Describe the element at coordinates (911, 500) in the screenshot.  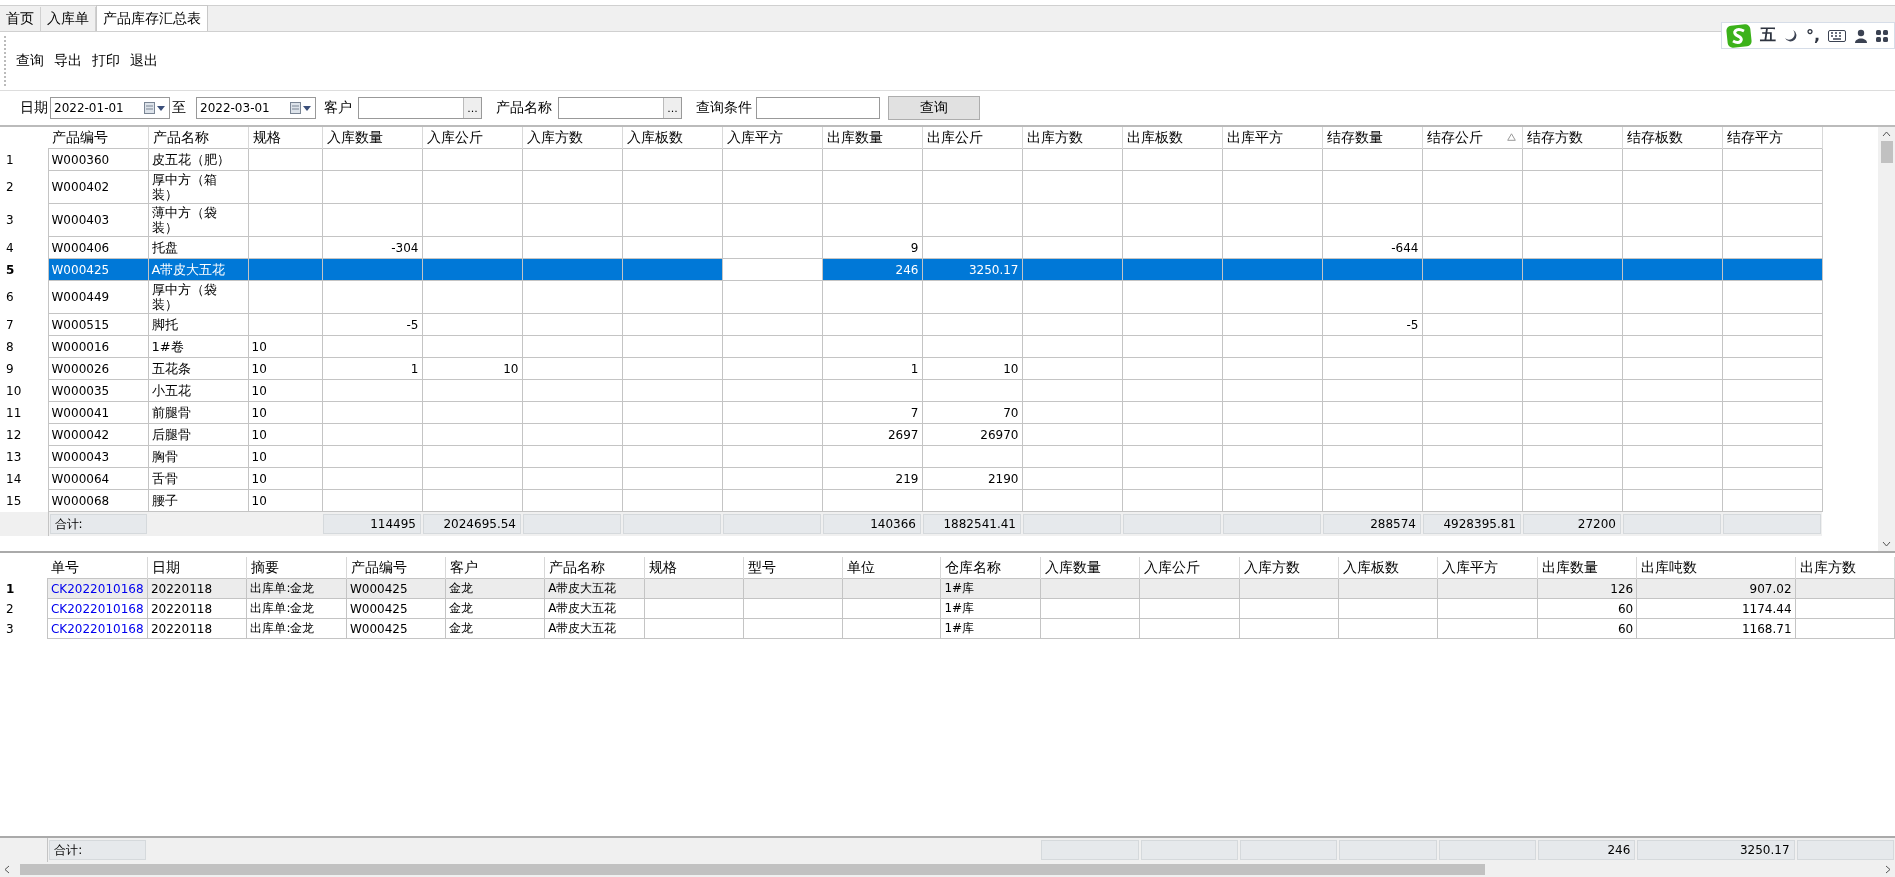
I see `table-row: 15 W000068 腰子 10` at that location.